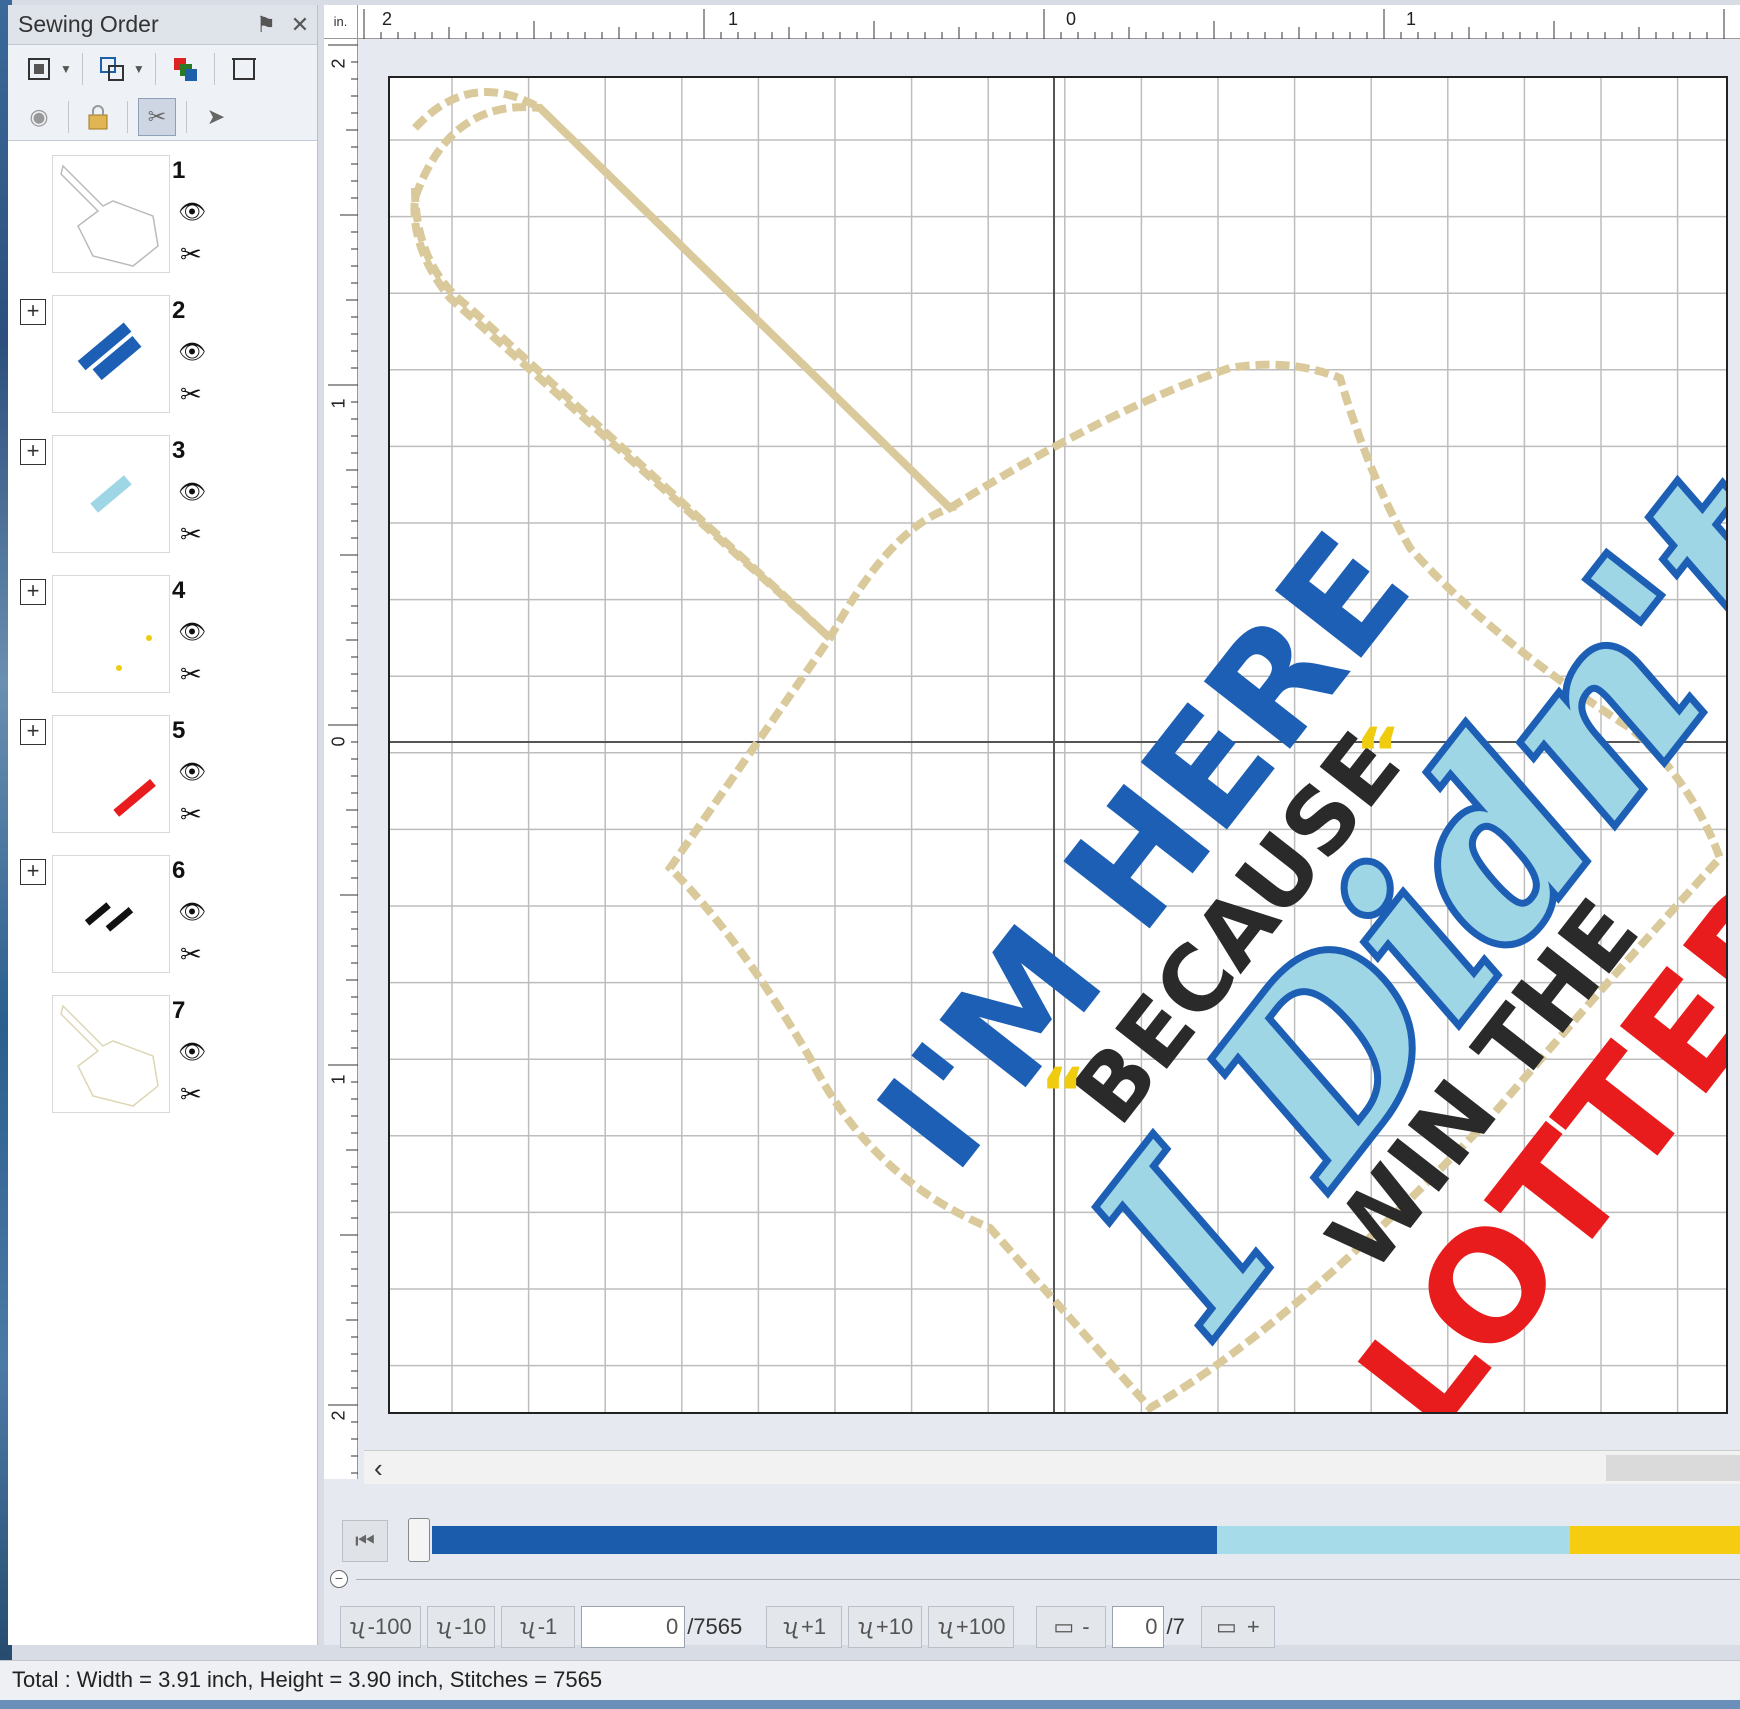 Image resolution: width=1740 pixels, height=1709 pixels. Describe the element at coordinates (39, 69) in the screenshot. I see `fit-view-icon` at that location.